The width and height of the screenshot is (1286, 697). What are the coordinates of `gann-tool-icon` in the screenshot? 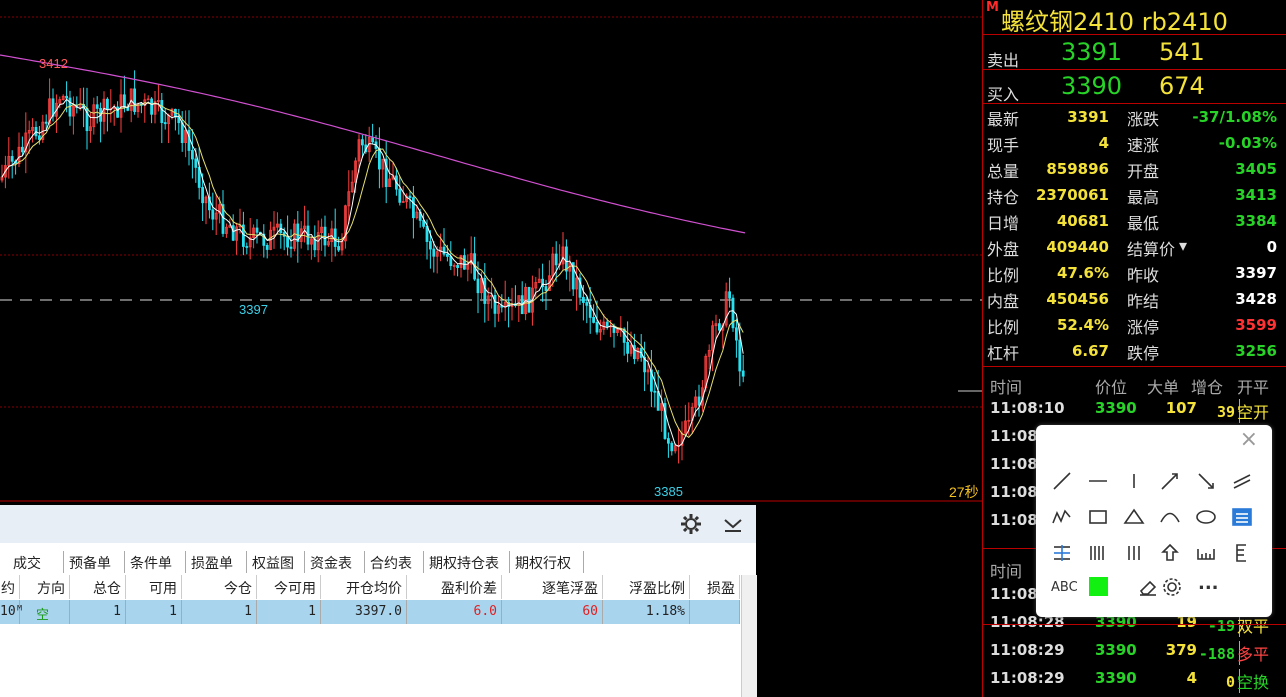 It's located at (1134, 553).